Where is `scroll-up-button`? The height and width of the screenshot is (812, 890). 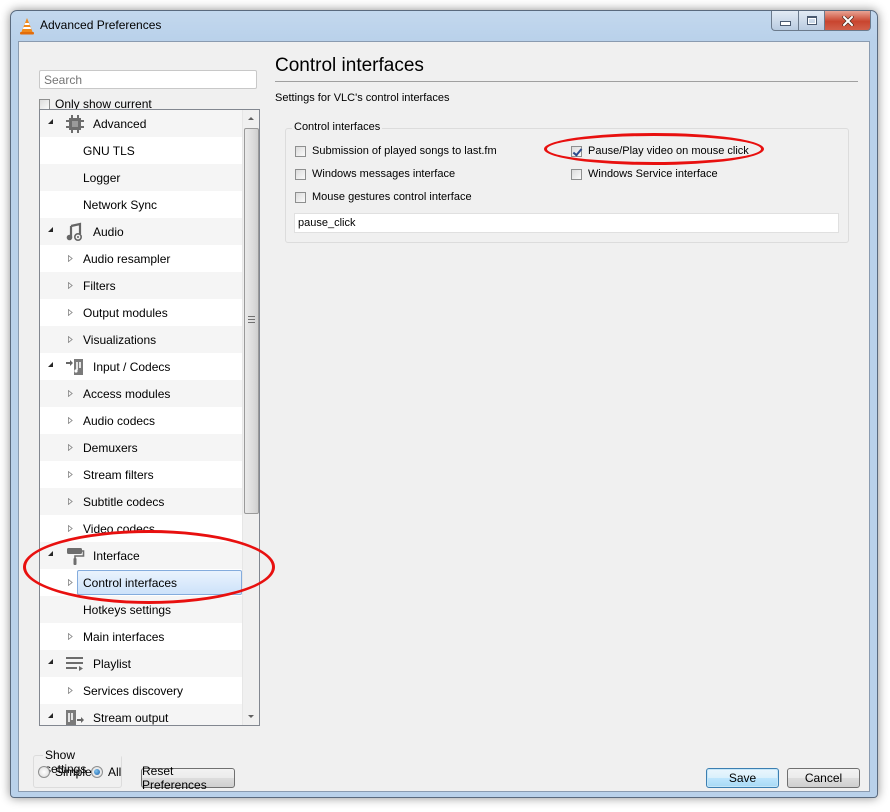
scroll-up-button is located at coordinates (251, 118).